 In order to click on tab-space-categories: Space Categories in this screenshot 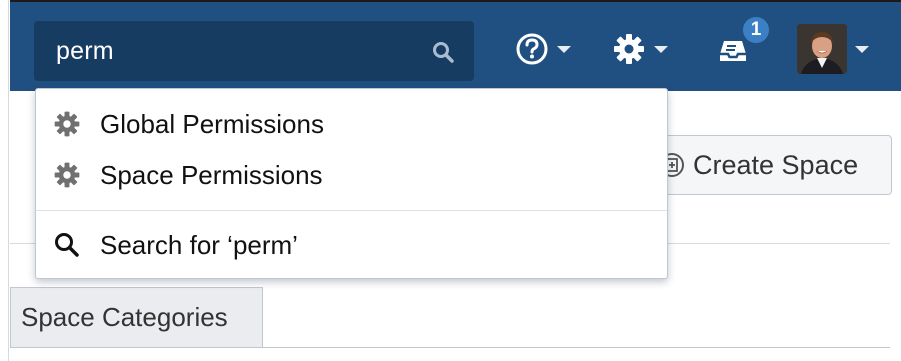, I will do `click(136, 317)`.